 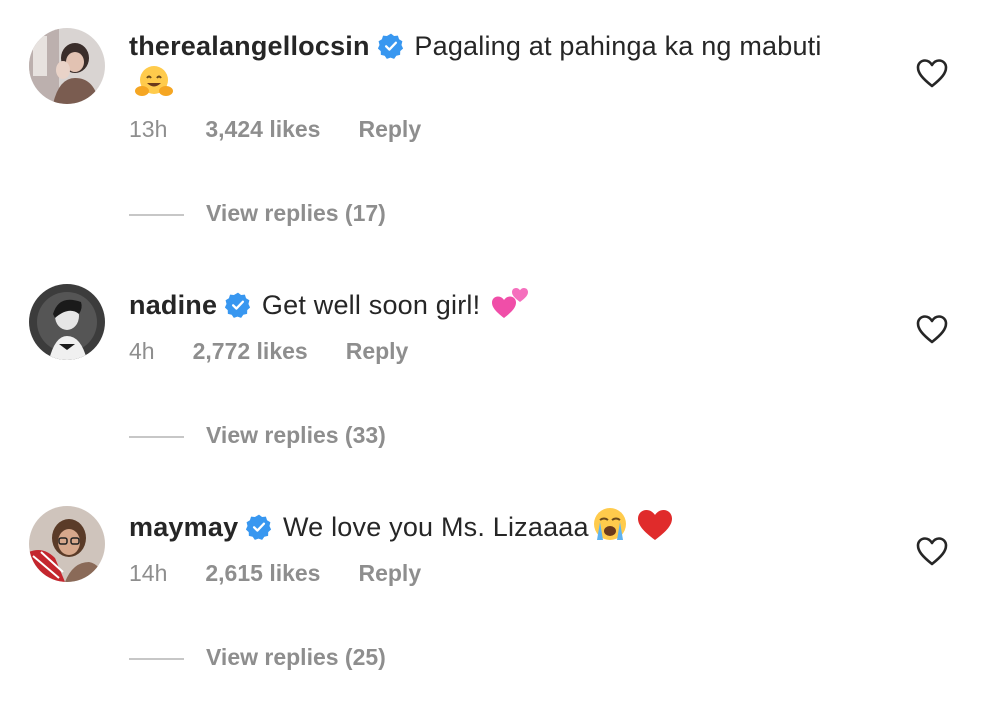 I want to click on comment-timestamp: 14h, so click(x=148, y=573).